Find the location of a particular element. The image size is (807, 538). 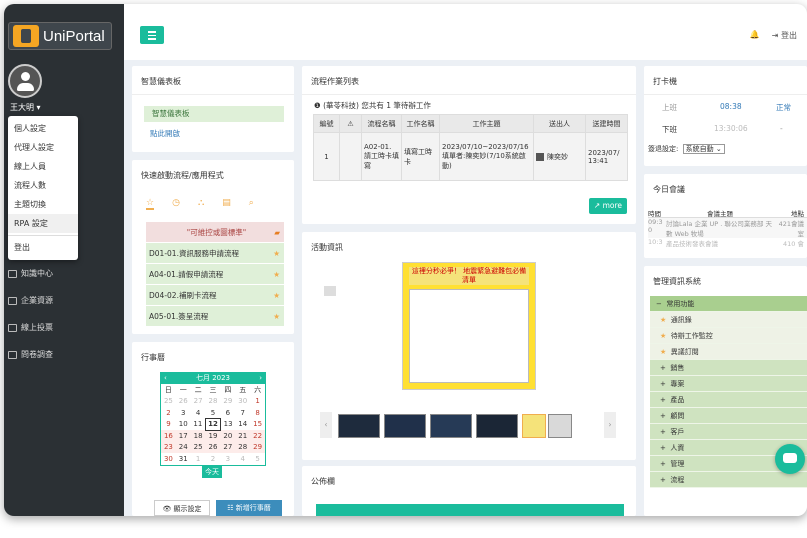

sidebar-item-resources: 企業資源 is located at coordinates (64, 300).